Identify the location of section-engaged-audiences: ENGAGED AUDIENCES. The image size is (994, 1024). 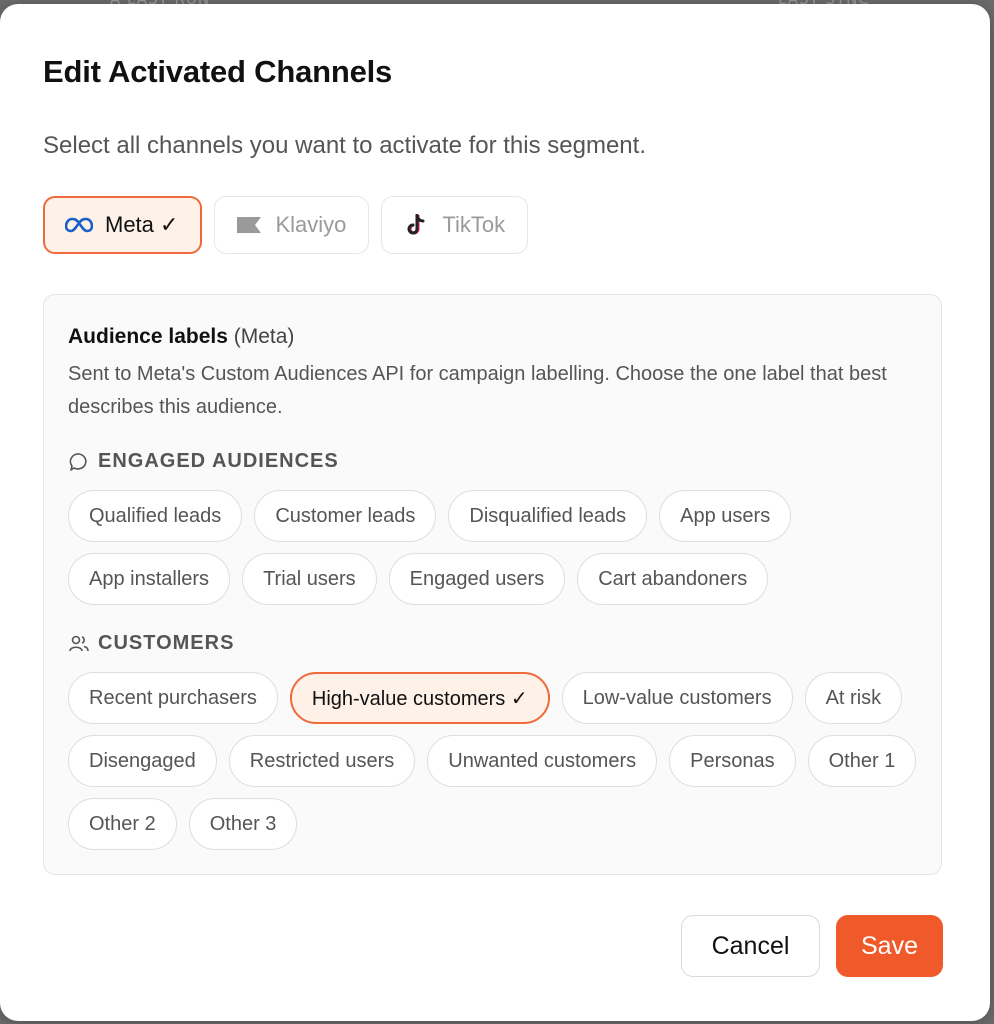
(203, 461).